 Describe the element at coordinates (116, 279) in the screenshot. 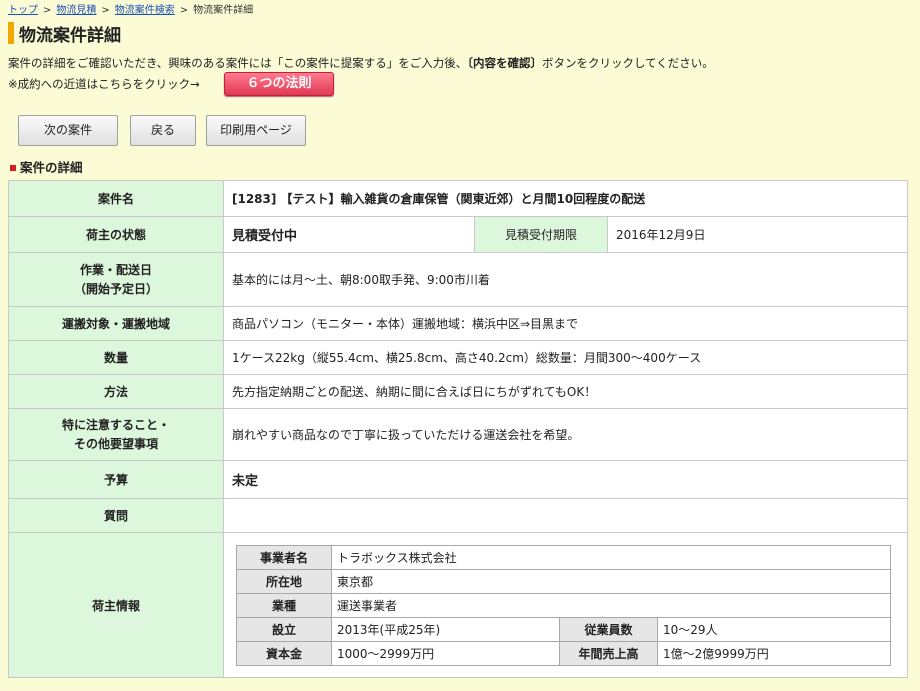

I see `work-date-label: 作業・配送日 （開始予定日）` at that location.